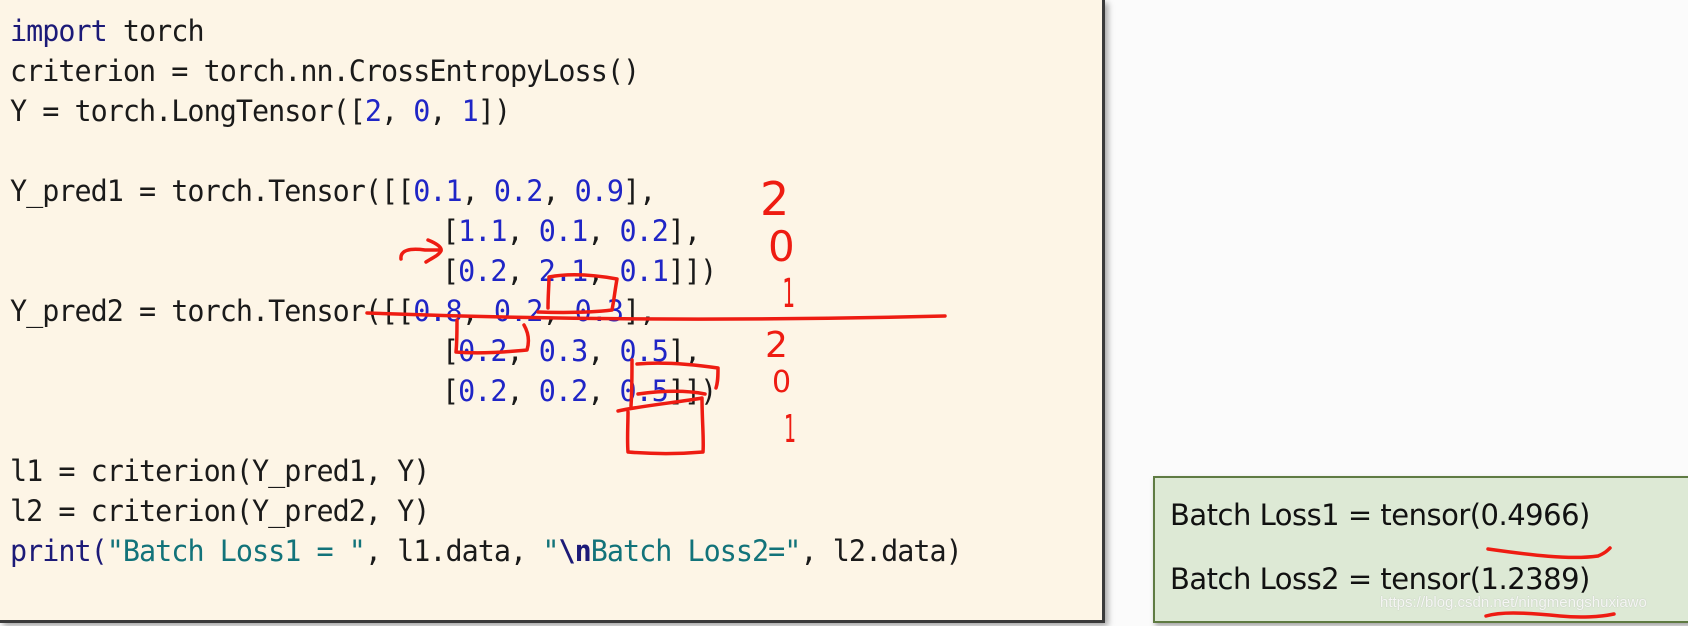 The image size is (1688, 626). I want to click on code-line-criterion: criterion = torch.nn.CrossEntropyLoss(), so click(325, 71).